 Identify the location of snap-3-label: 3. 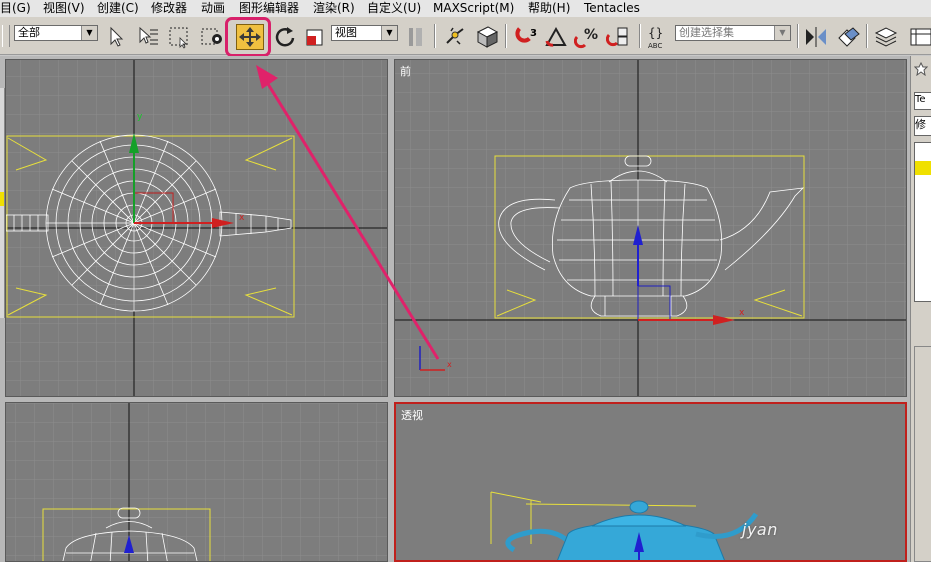
(533, 33).